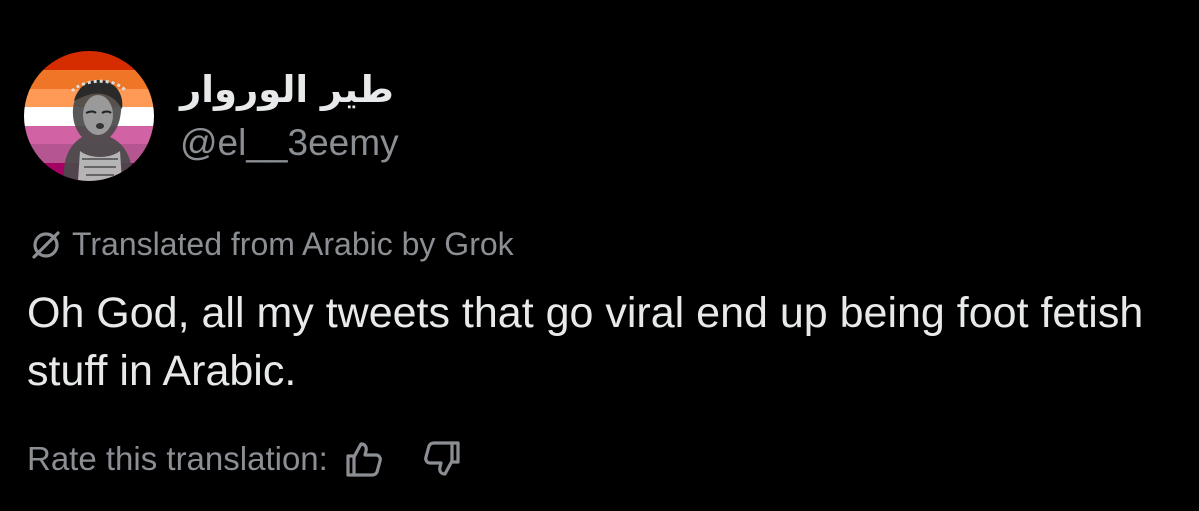  I want to click on rate-down-button, so click(442, 459).